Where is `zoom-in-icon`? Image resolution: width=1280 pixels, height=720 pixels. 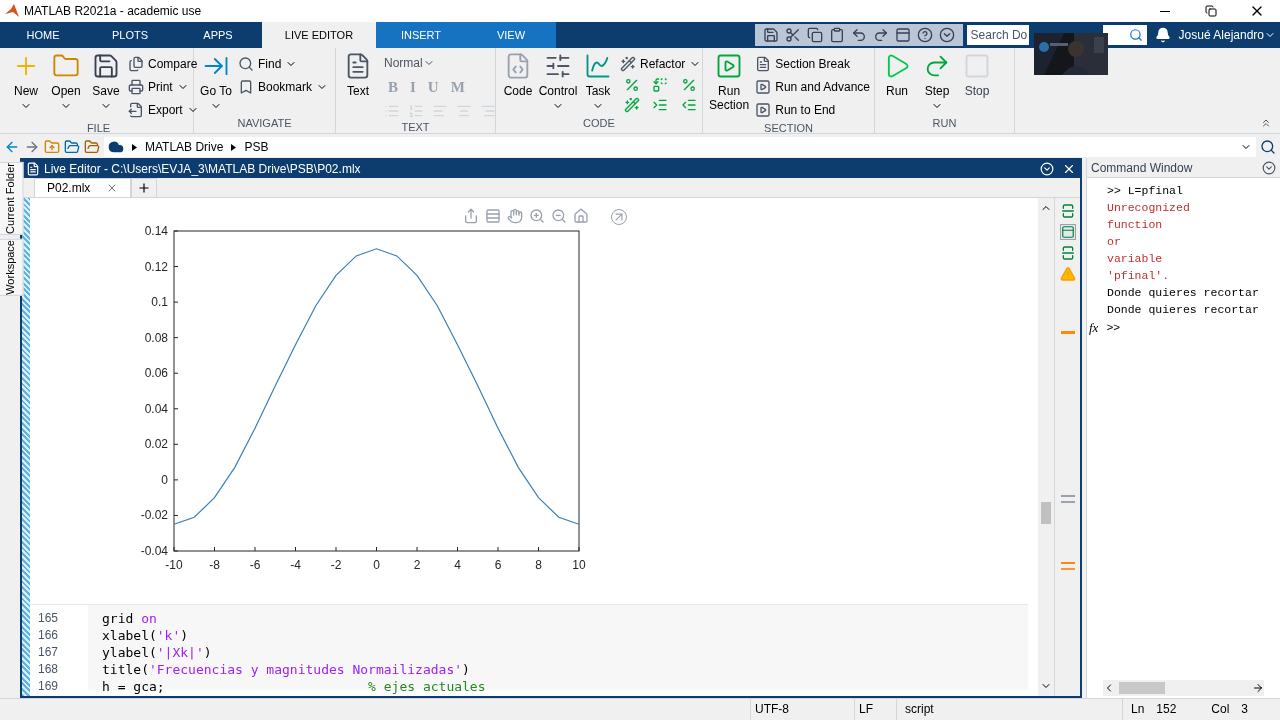
zoom-in-icon is located at coordinates (537, 216).